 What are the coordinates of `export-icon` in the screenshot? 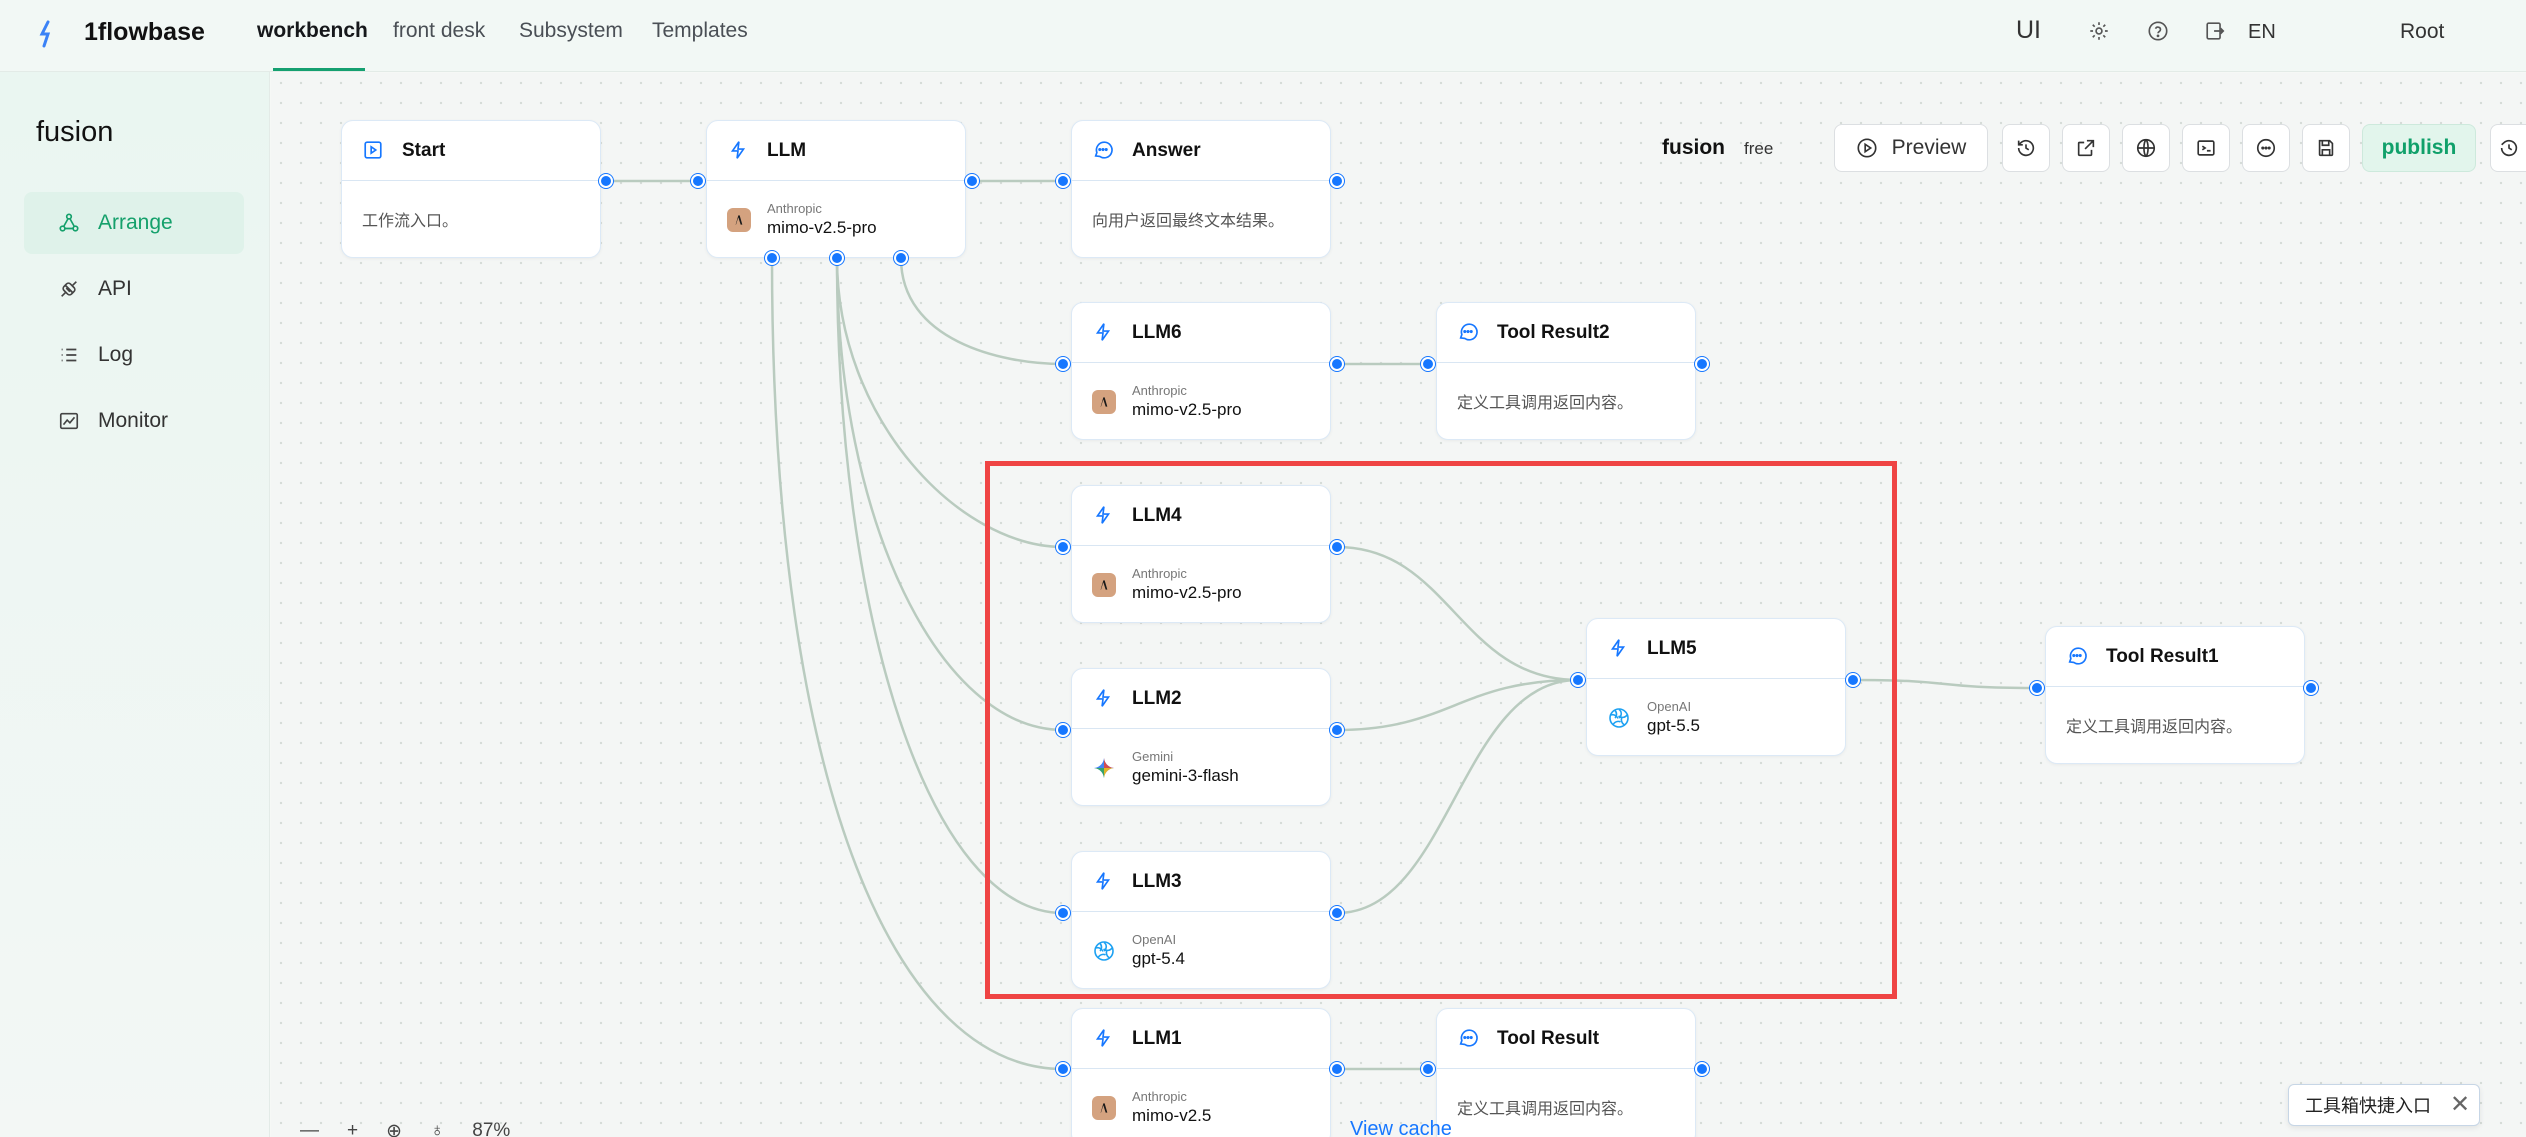 It's located at (2217, 33).